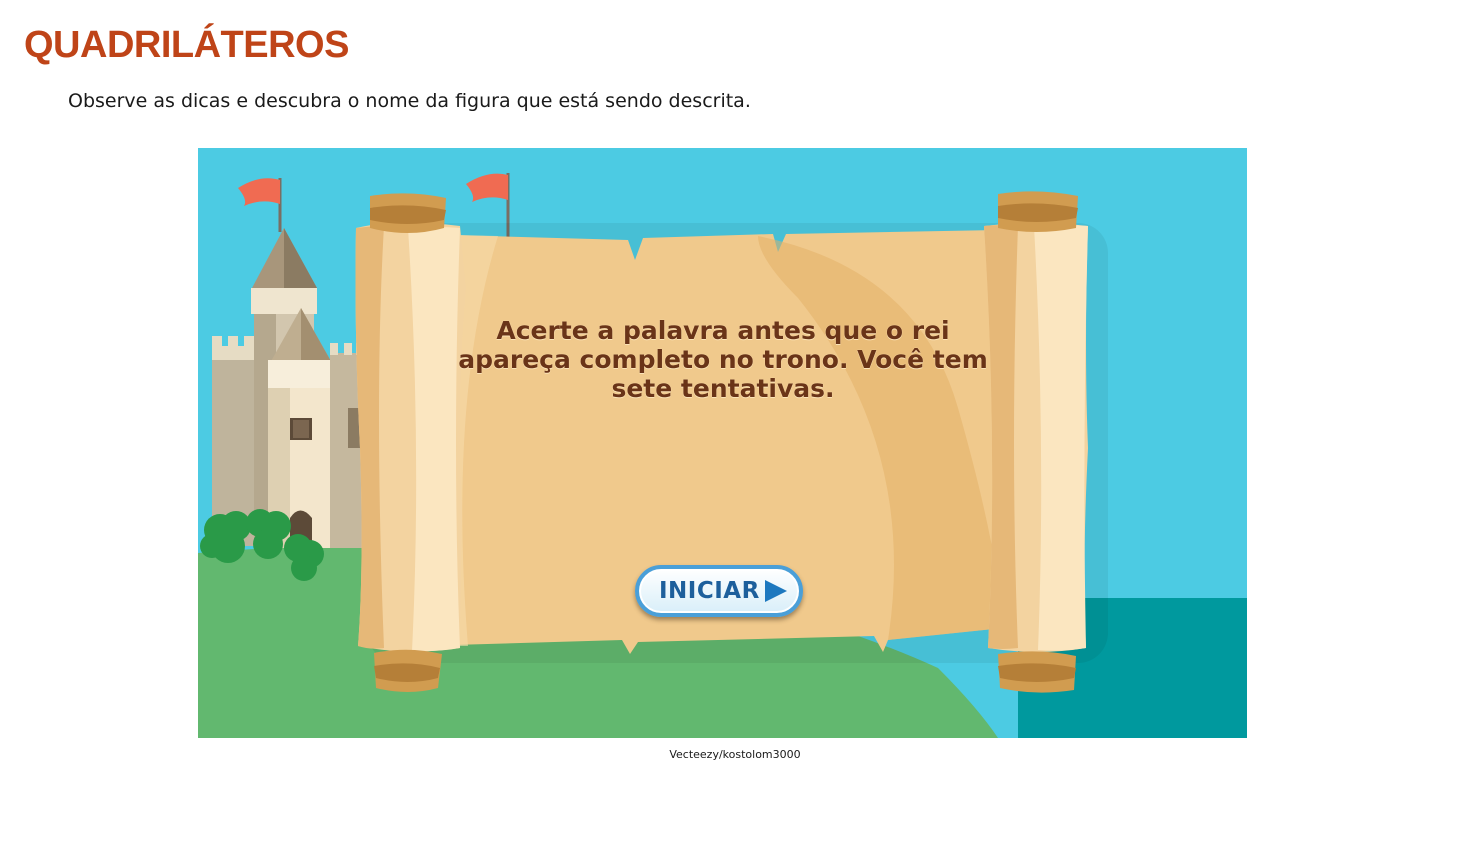  Describe the element at coordinates (709, 591) in the screenshot. I see `start-button-label: INICIAR` at that location.